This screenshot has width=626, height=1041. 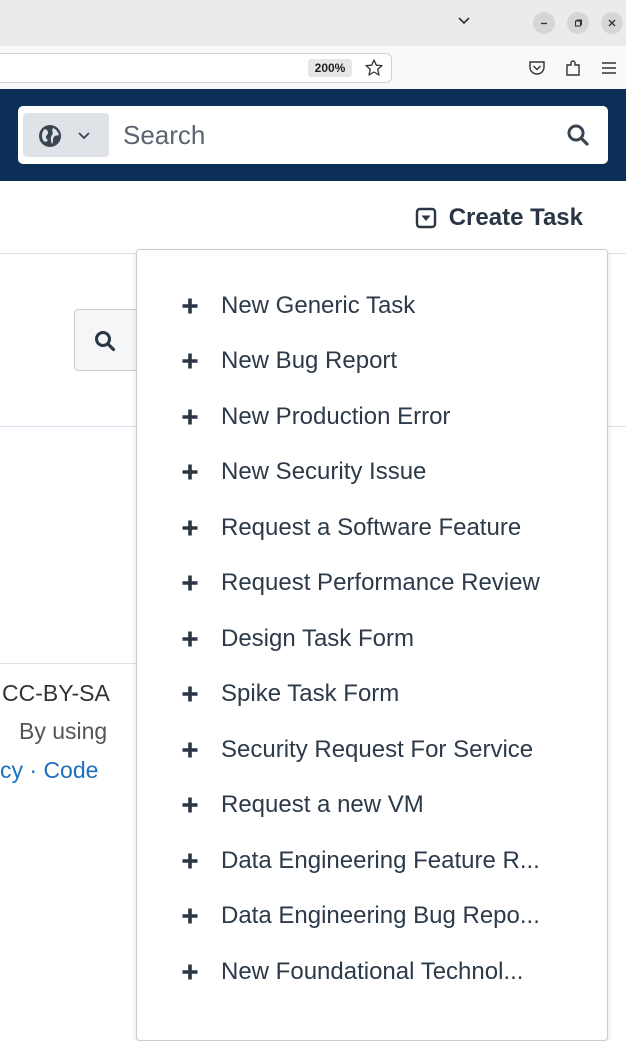 I want to click on create-task-label: Create Task, so click(x=515, y=217).